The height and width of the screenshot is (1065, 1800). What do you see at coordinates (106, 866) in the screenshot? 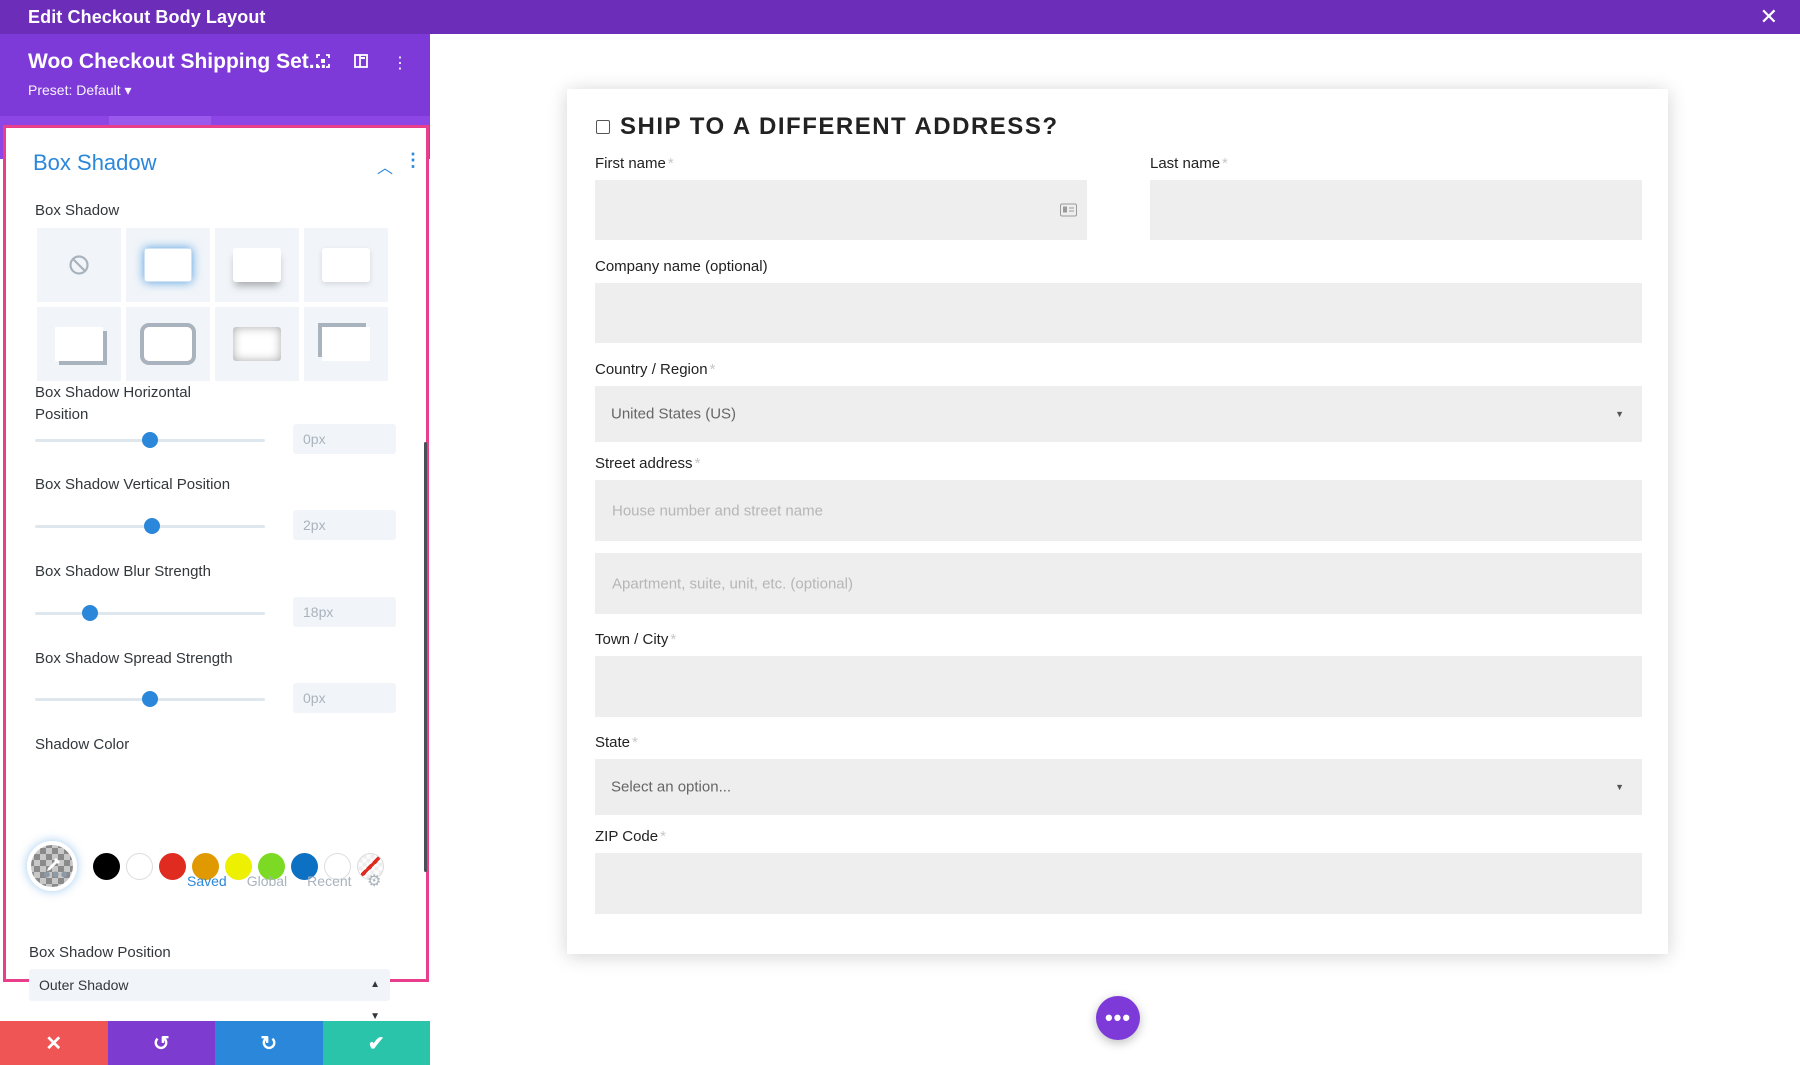
I see `swatch-black` at bounding box center [106, 866].